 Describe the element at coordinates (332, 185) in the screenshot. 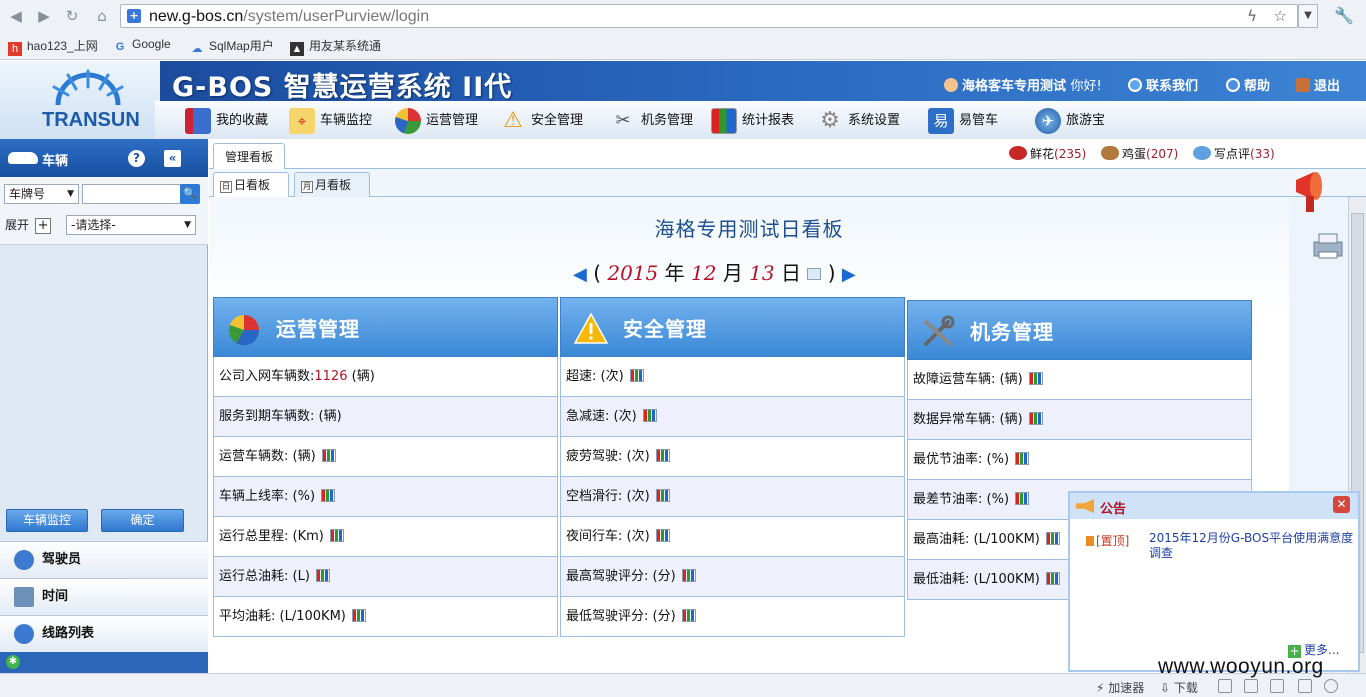

I see `tab-monthly-board: 月月看板` at that location.